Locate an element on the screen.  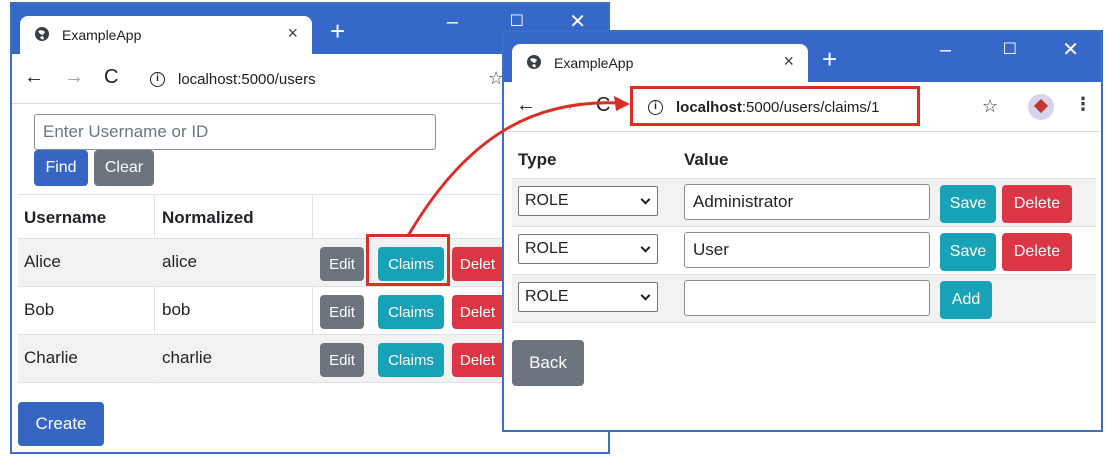
find-button: Find is located at coordinates (61, 168).